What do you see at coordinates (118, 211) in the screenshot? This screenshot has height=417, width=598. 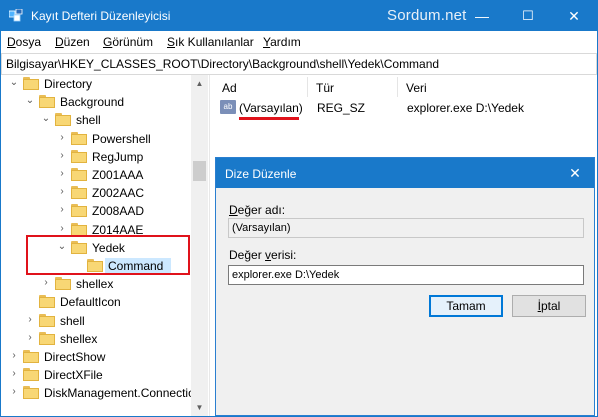 I see `tree-item-label: Z008AAD` at bounding box center [118, 211].